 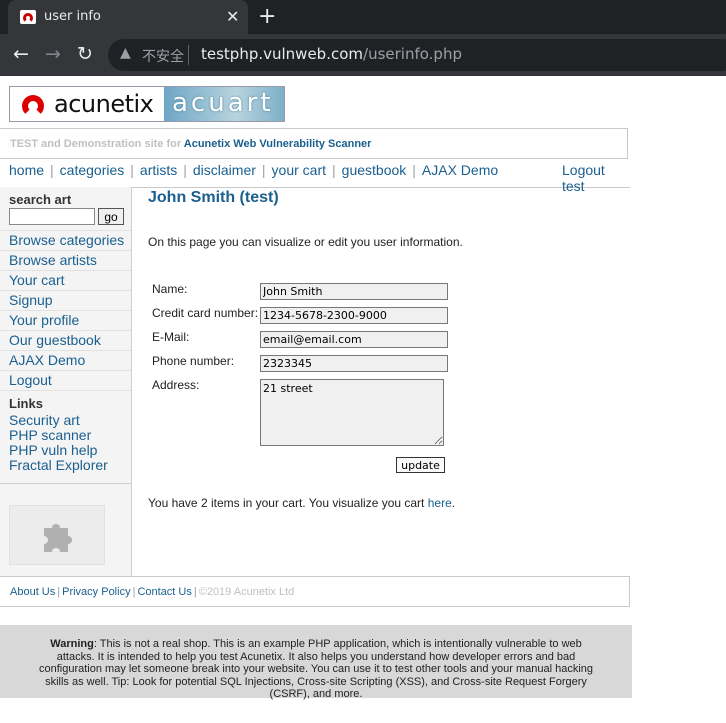 What do you see at coordinates (58, 538) in the screenshot?
I see `puzzle-piece-icon` at bounding box center [58, 538].